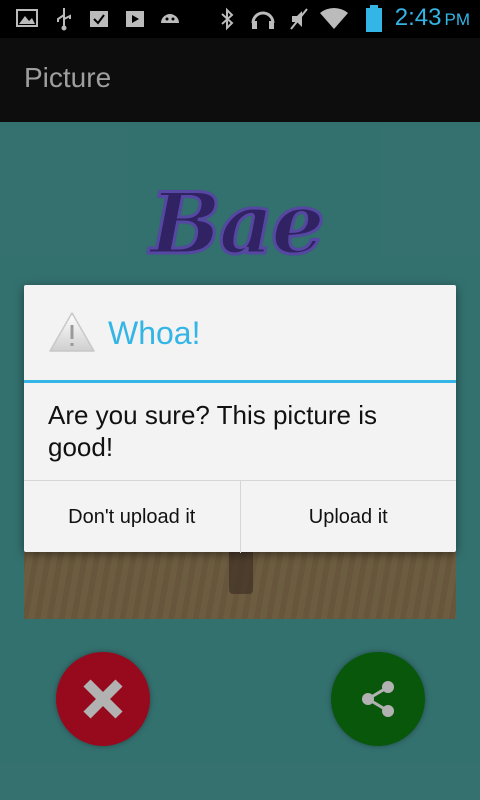  What do you see at coordinates (334, 18) in the screenshot?
I see `wifi-icon` at bounding box center [334, 18].